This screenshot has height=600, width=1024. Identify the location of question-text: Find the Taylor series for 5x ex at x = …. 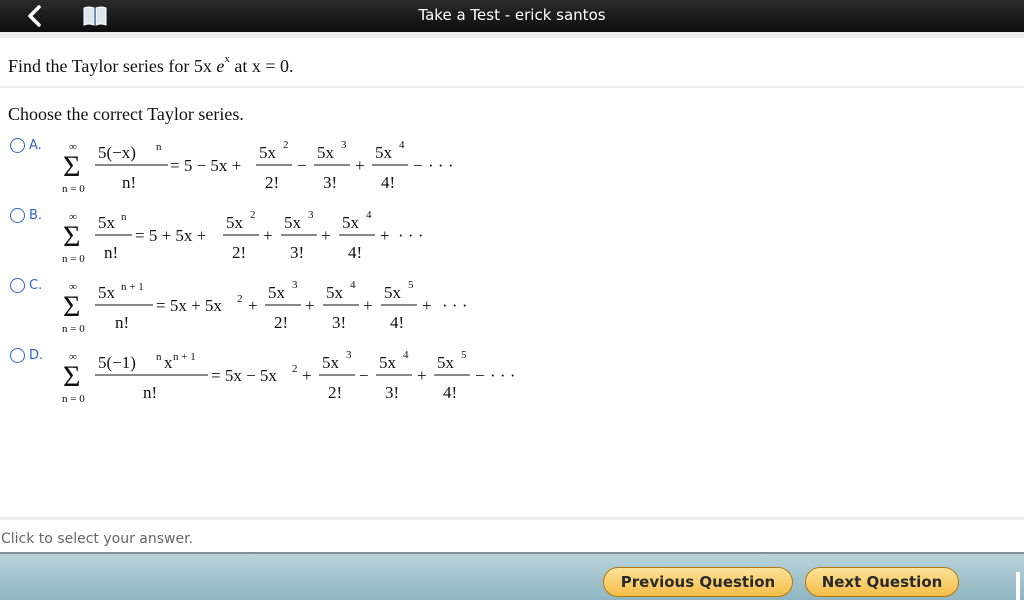
(151, 65).